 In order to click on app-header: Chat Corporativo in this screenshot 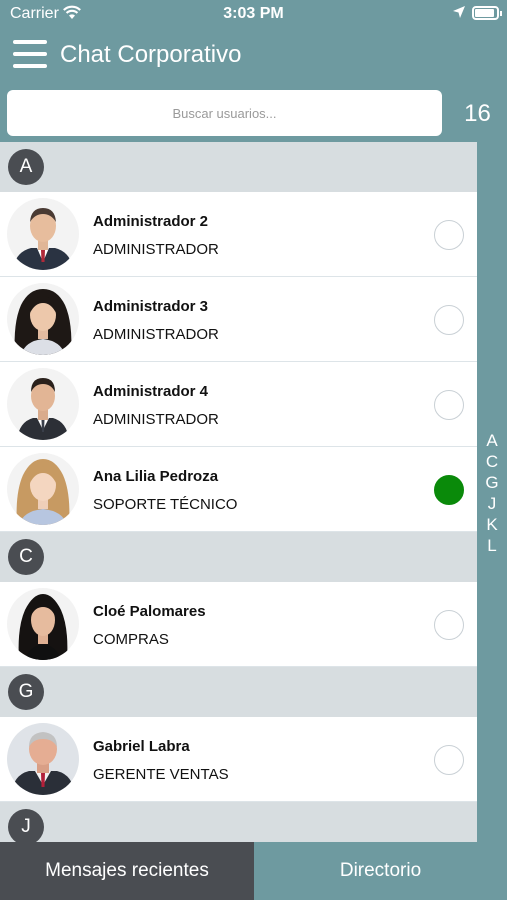, I will do `click(253, 56)`.